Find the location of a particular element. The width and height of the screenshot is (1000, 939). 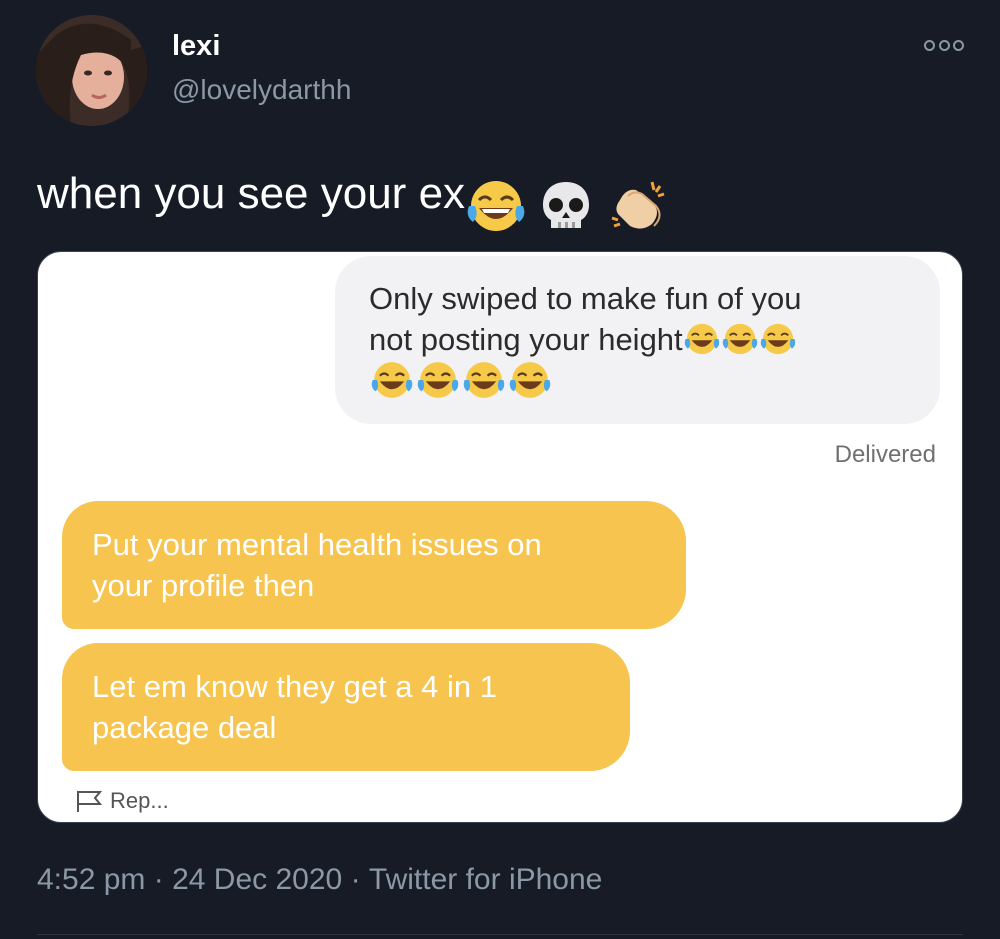

more-options-icon is located at coordinates (944, 45).